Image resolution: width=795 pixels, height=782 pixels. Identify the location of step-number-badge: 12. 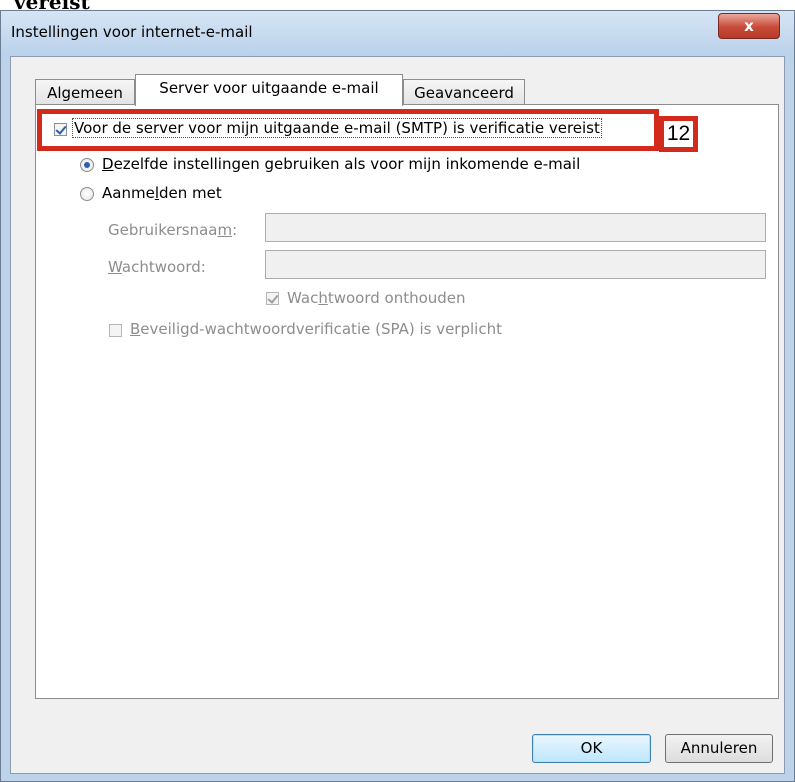
(678, 134).